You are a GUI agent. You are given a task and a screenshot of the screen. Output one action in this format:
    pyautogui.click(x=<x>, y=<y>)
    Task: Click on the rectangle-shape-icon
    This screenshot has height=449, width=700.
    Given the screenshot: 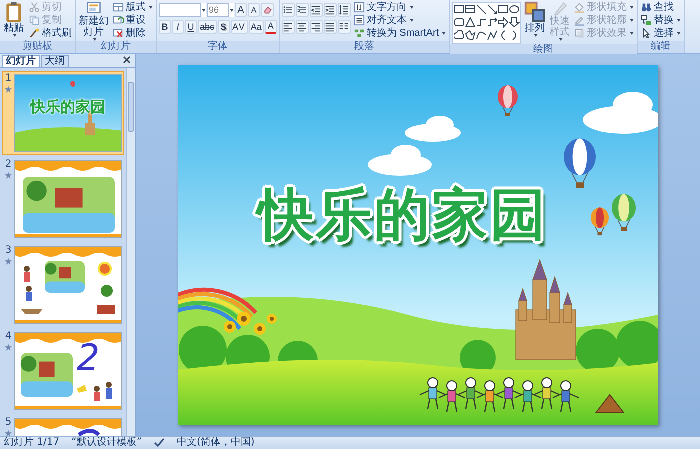 What is the action you would take?
    pyautogui.click(x=504, y=9)
    